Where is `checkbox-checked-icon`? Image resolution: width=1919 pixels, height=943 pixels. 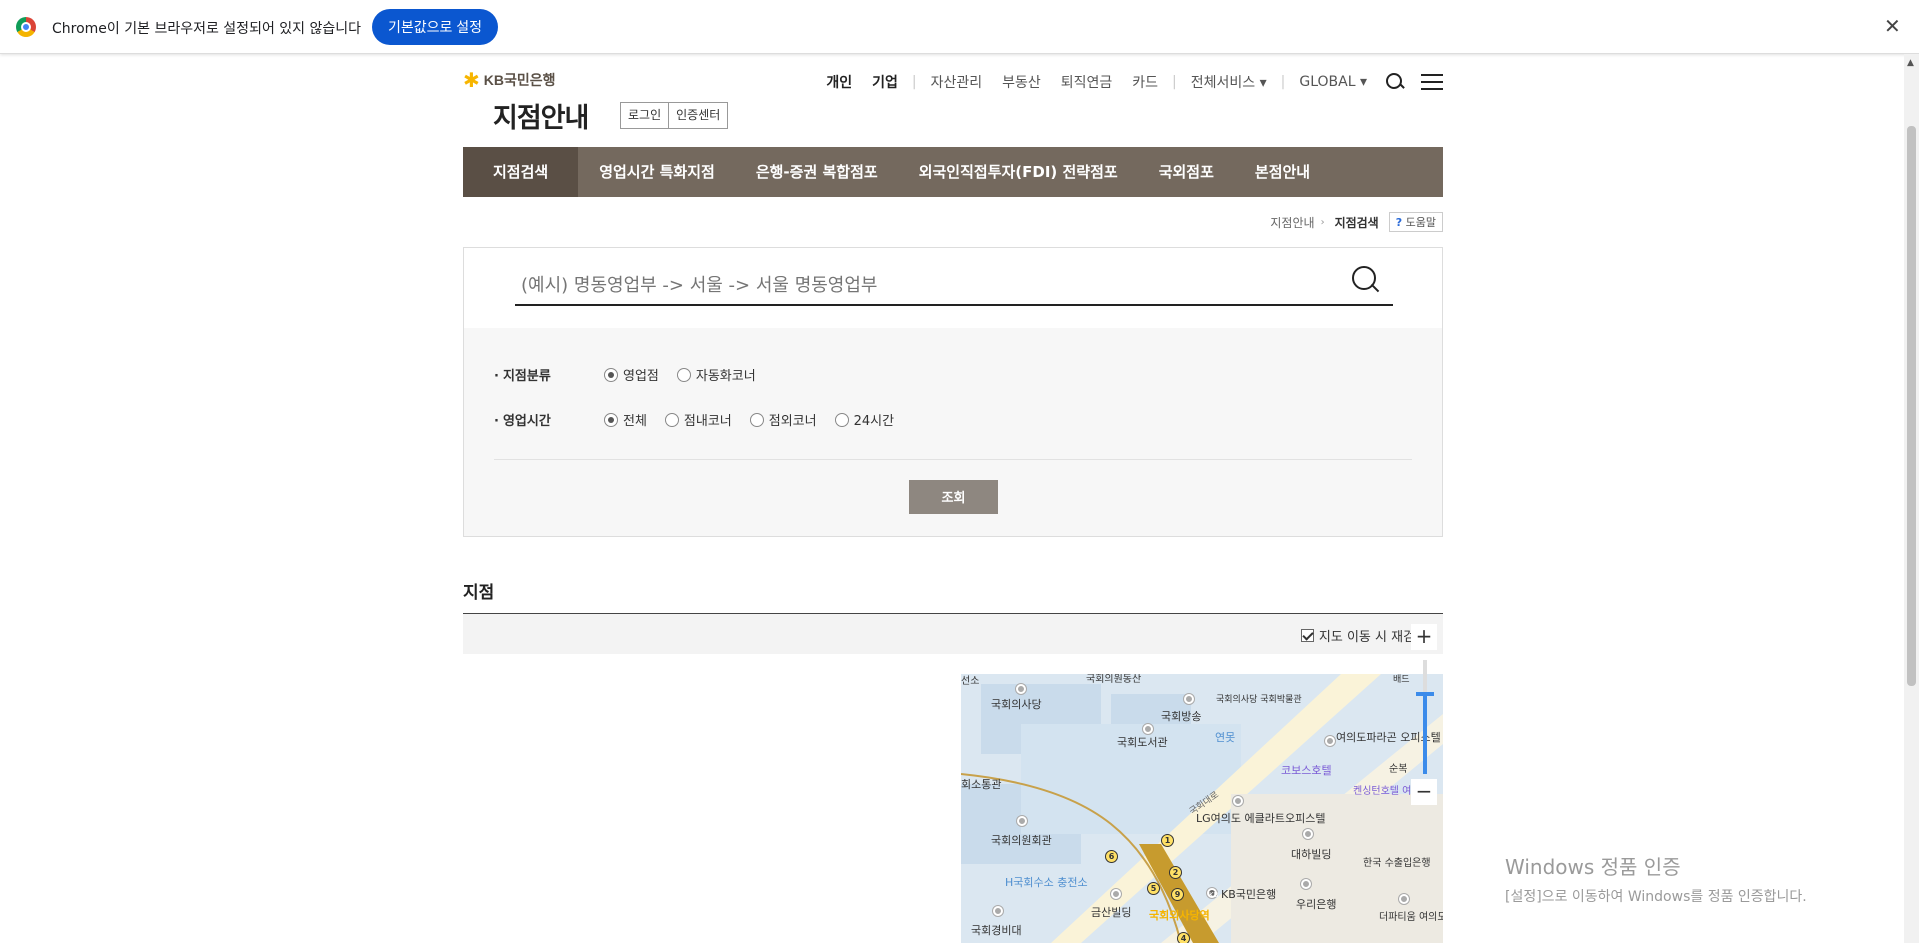 checkbox-checked-icon is located at coordinates (1307, 635).